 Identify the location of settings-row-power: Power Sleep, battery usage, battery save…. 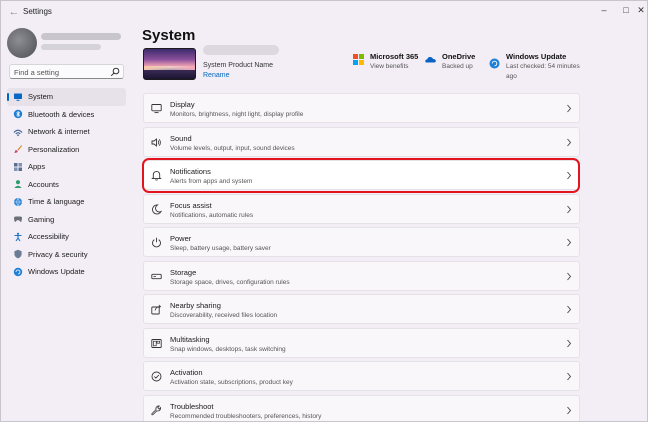
(361, 242).